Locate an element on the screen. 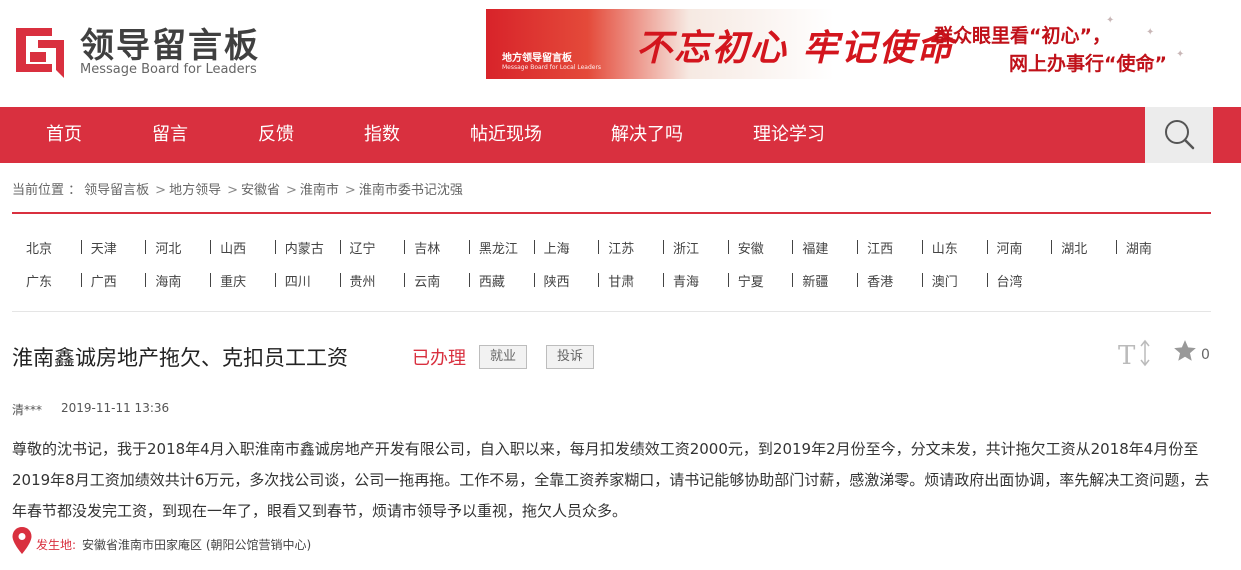  region-link: 北京 is located at coordinates (39, 247).